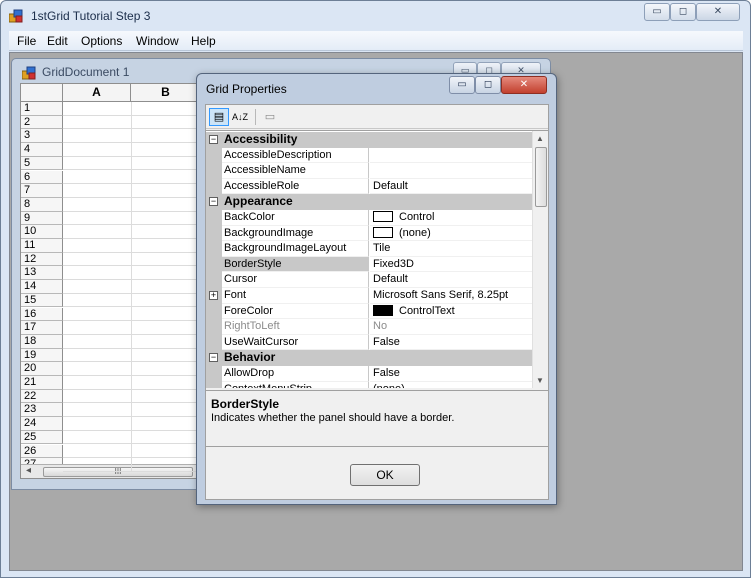  I want to click on property-value: Microsoft Sans Serif, 8.25pt, so click(451, 296).